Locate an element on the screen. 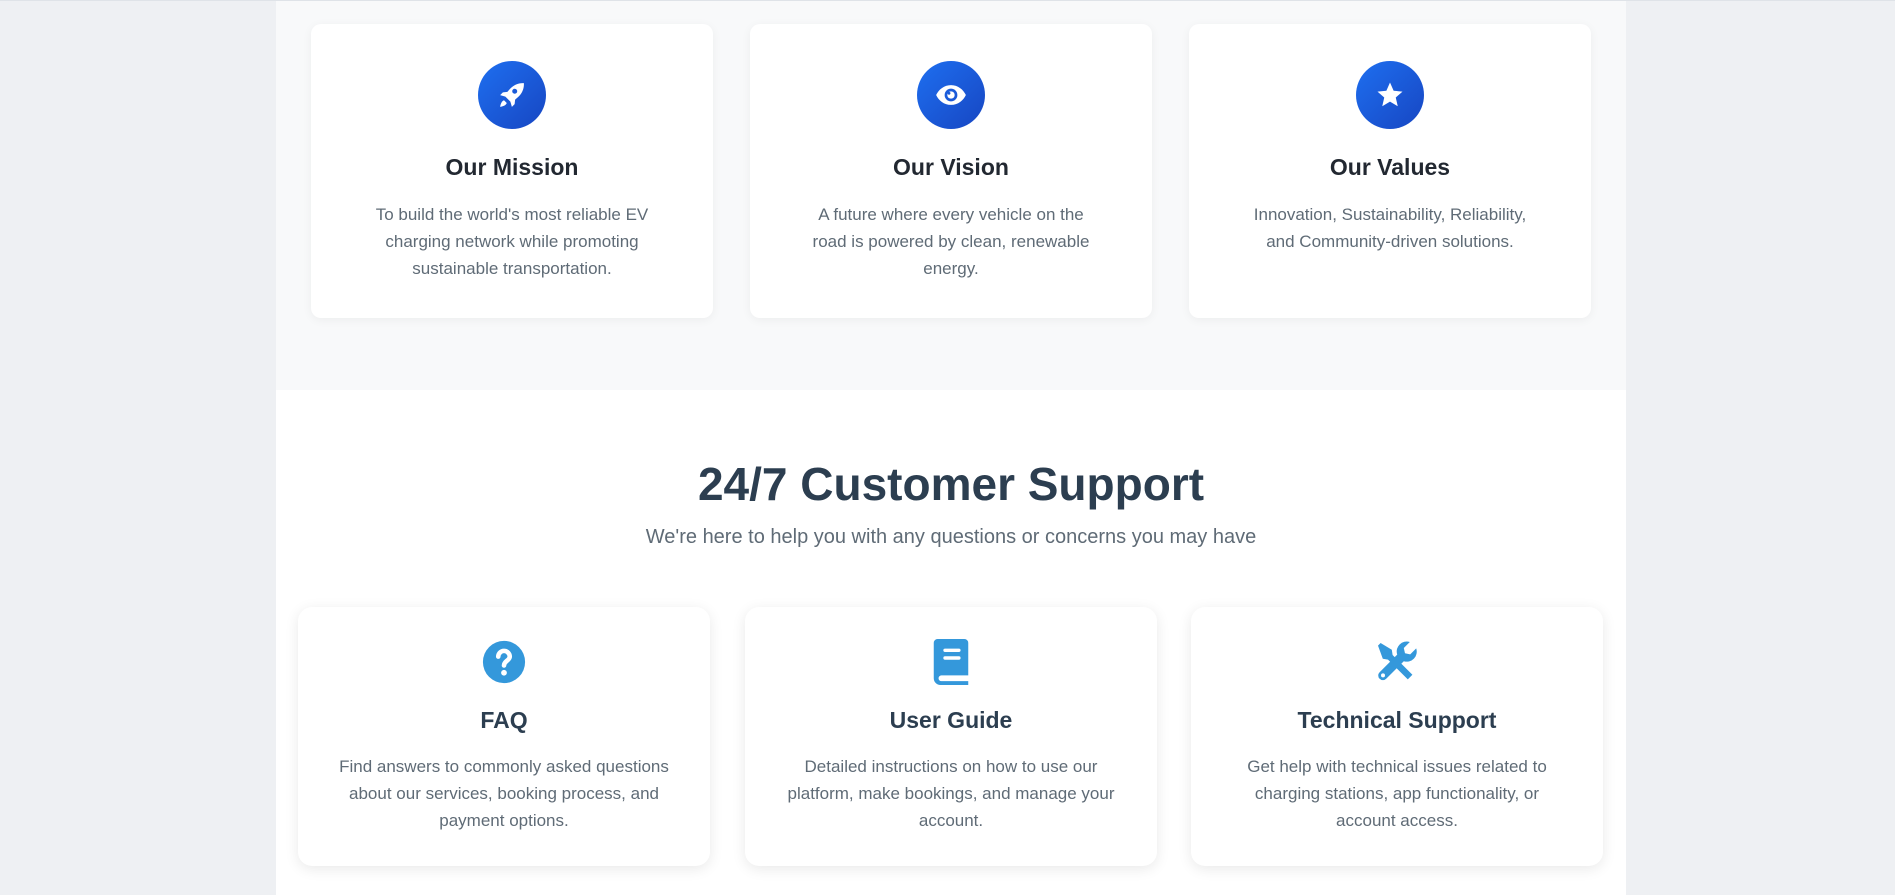 The height and width of the screenshot is (895, 1895). tools-icon is located at coordinates (1397, 662).